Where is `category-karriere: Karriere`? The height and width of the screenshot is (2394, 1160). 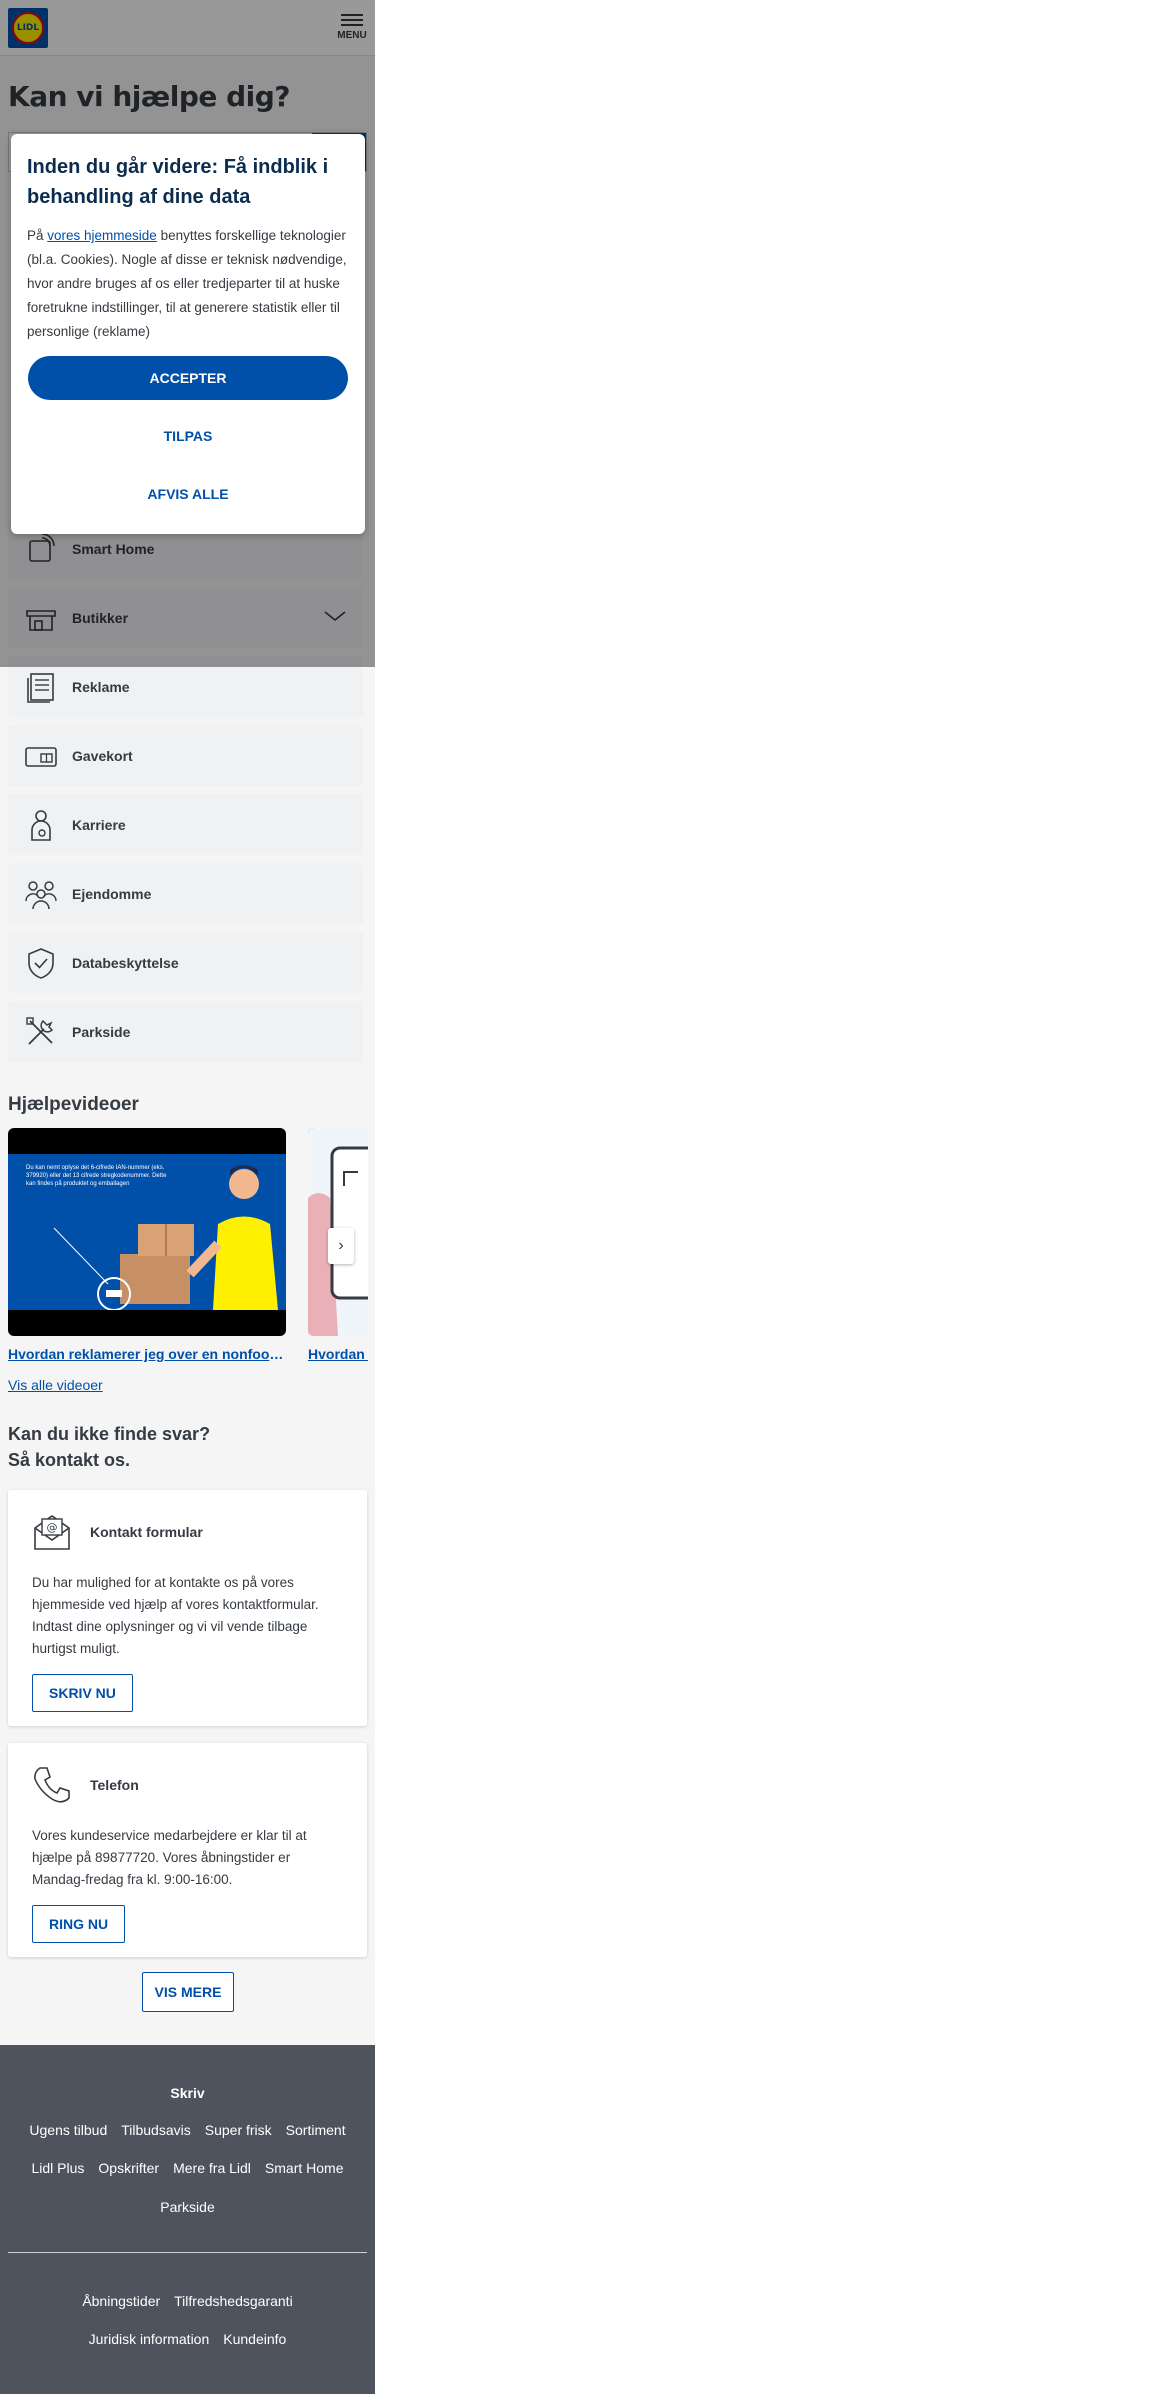
category-karriere: Karriere is located at coordinates (185, 824).